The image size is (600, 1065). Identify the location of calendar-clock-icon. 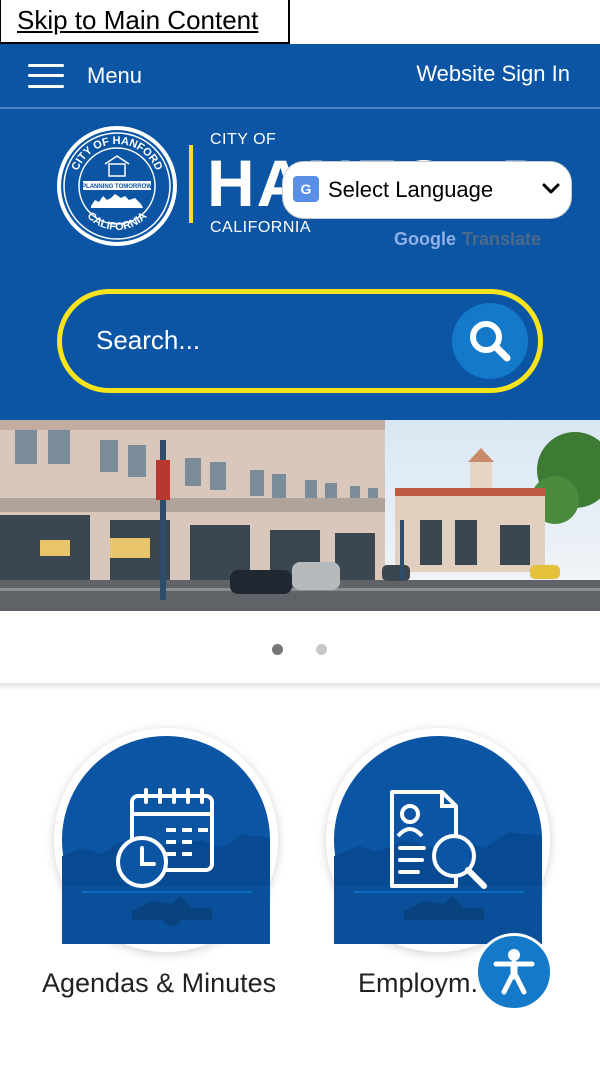
(166, 840).